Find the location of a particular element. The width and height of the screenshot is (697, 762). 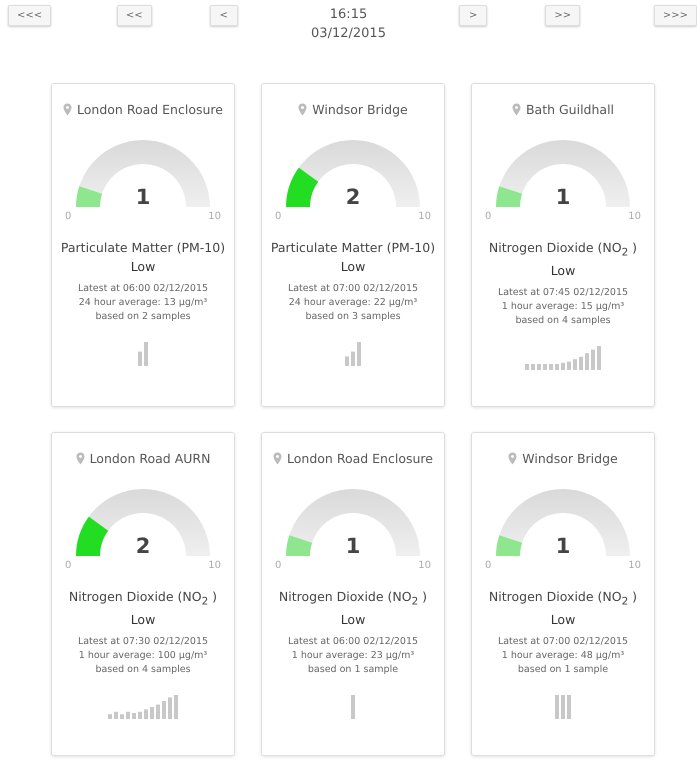

nav-button: < is located at coordinates (224, 15).